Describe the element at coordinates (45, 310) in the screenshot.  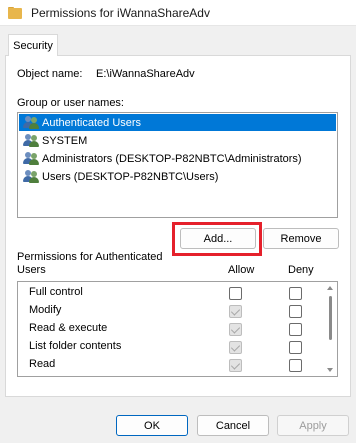
I see `permission-label: Modify` at that location.